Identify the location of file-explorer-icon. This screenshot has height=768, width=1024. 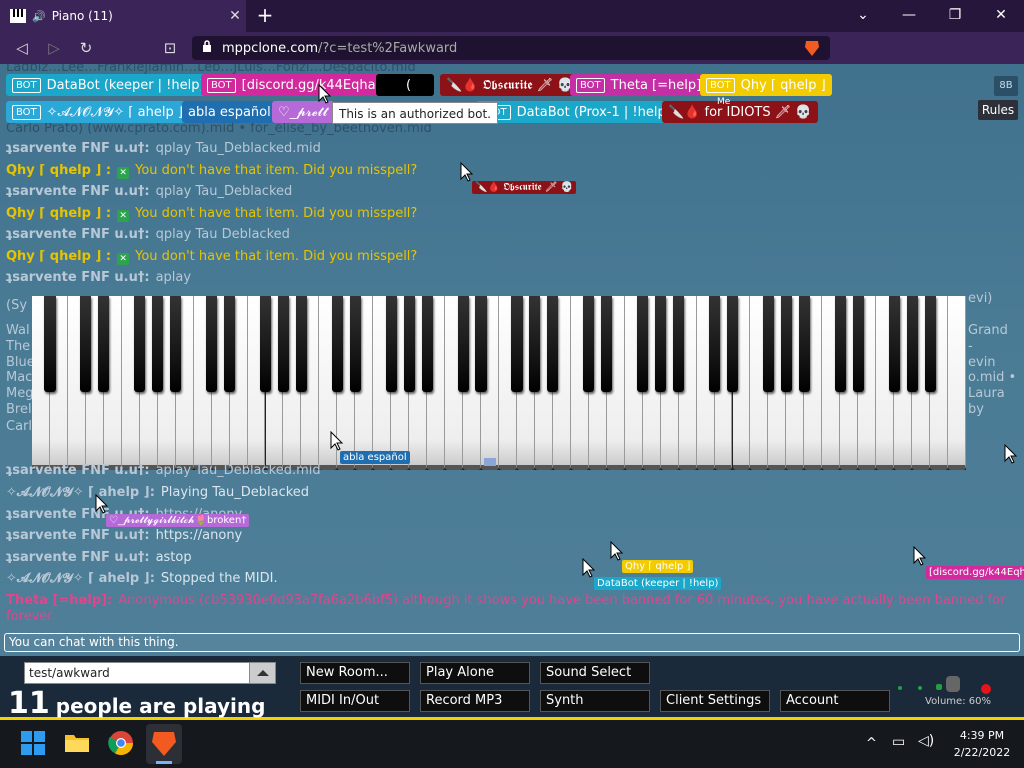
(77, 743).